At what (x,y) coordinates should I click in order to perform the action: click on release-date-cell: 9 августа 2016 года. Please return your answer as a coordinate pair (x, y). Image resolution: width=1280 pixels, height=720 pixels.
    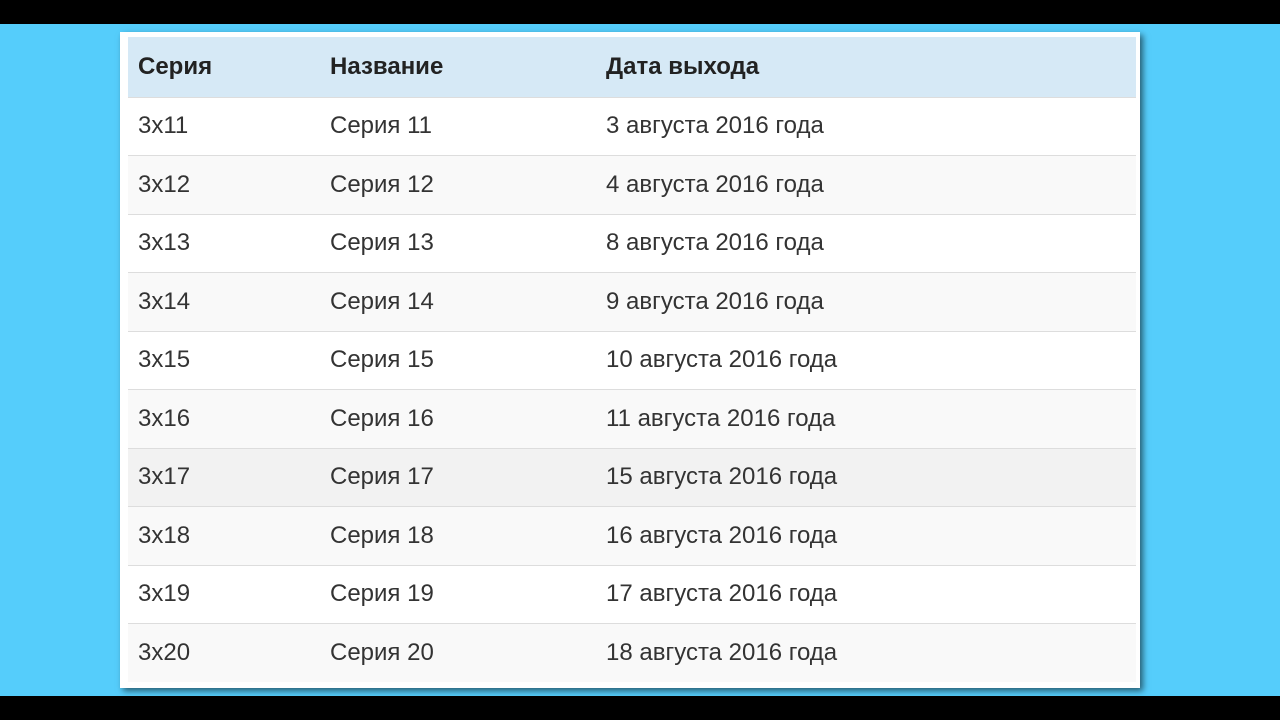
    Looking at the image, I should click on (715, 301).